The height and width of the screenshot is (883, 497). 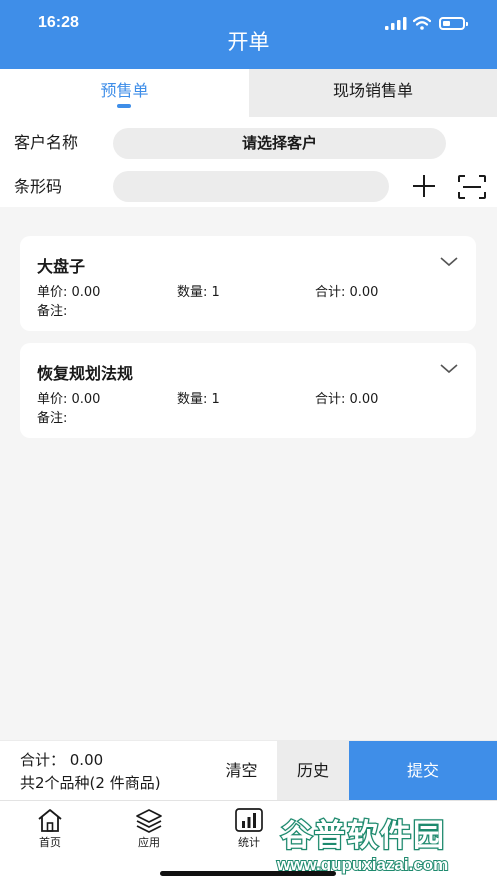 I want to click on nav-label: 应用, so click(x=149, y=842).